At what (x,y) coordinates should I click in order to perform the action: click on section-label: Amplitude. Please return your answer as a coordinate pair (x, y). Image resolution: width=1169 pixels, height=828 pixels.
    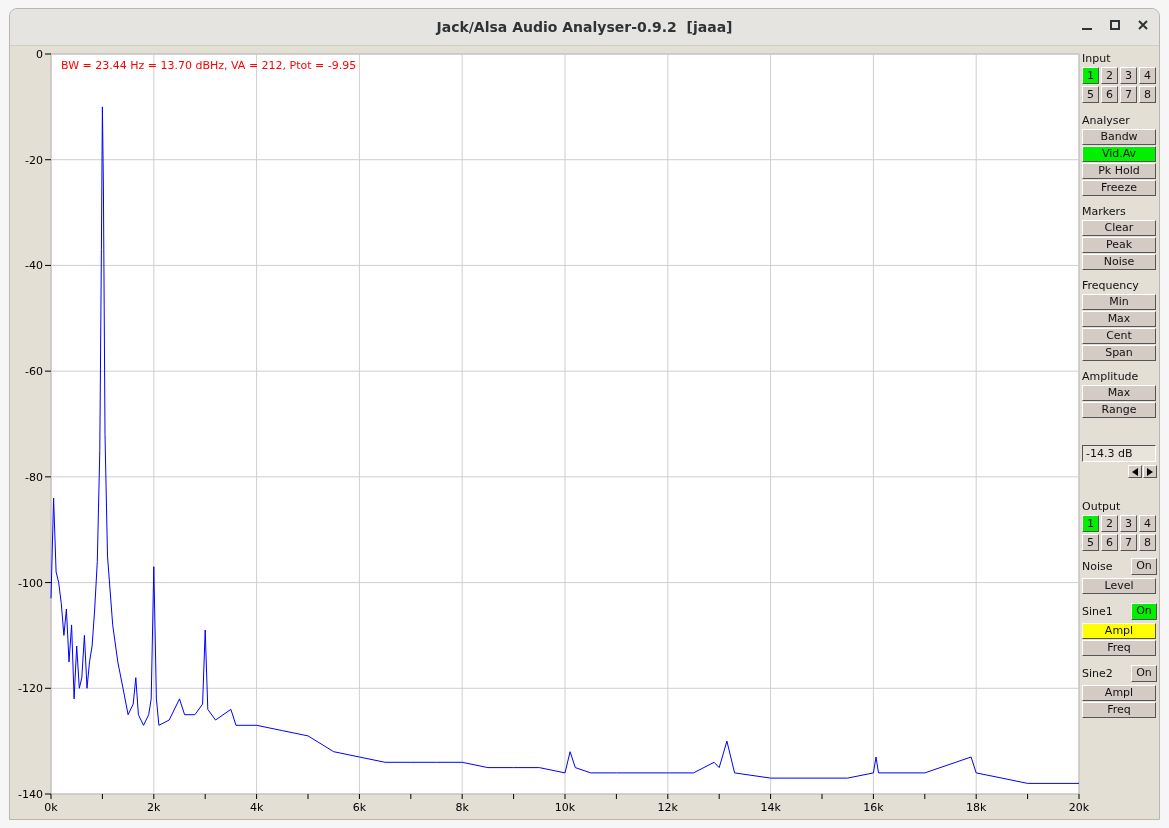
    Looking at the image, I should click on (1111, 377).